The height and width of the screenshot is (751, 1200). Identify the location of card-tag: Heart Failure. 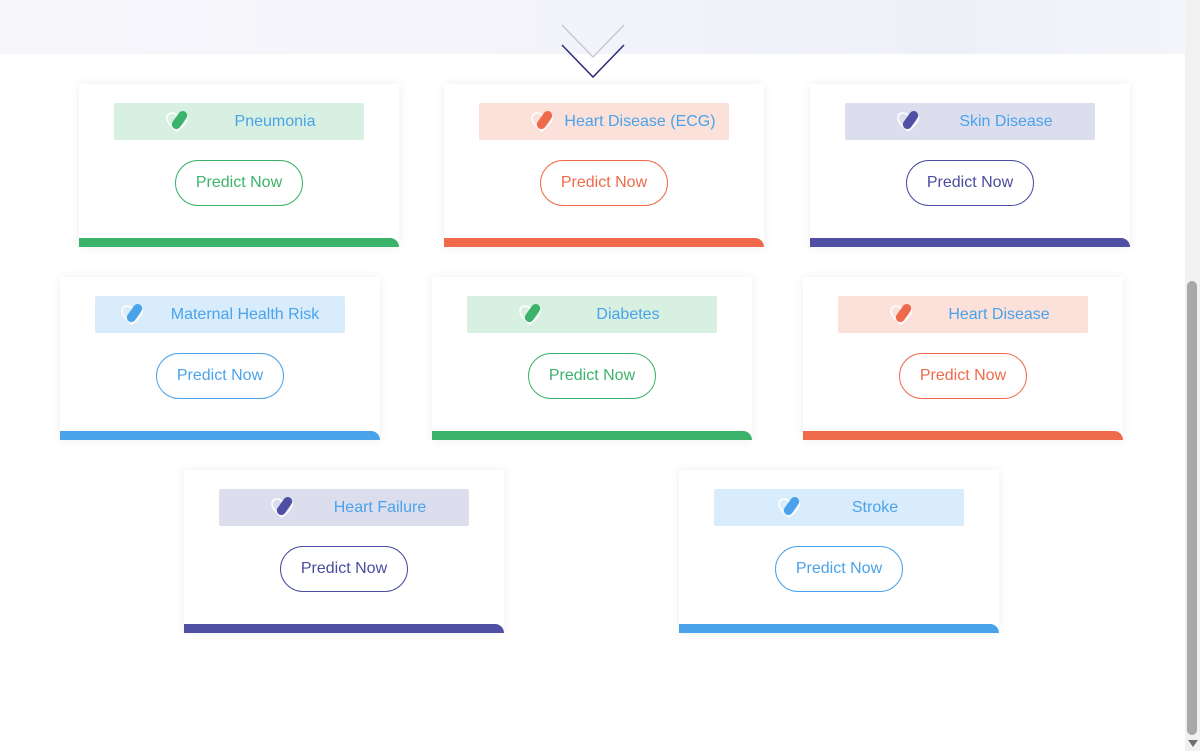
(344, 507).